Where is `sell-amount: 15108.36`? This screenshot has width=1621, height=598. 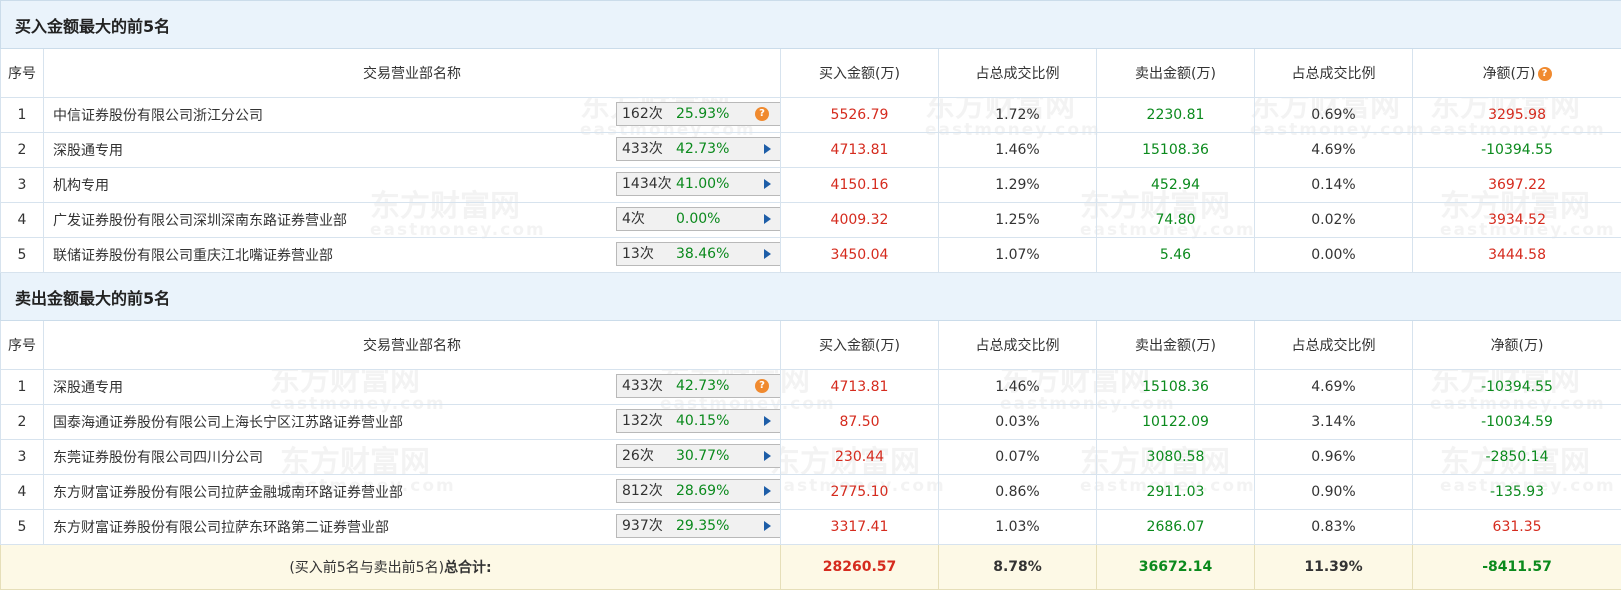 sell-amount: 15108.36 is located at coordinates (1175, 387).